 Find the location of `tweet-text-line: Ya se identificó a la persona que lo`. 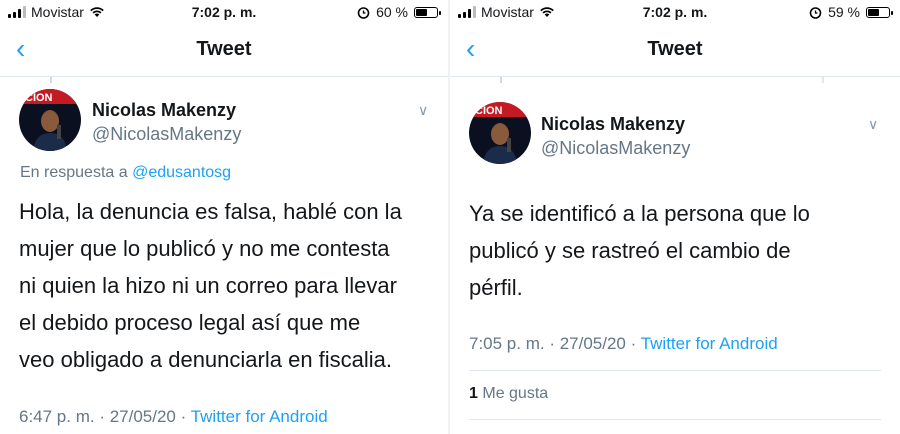

tweet-text-line: Ya se identificó a la persona que lo is located at coordinates (639, 213).